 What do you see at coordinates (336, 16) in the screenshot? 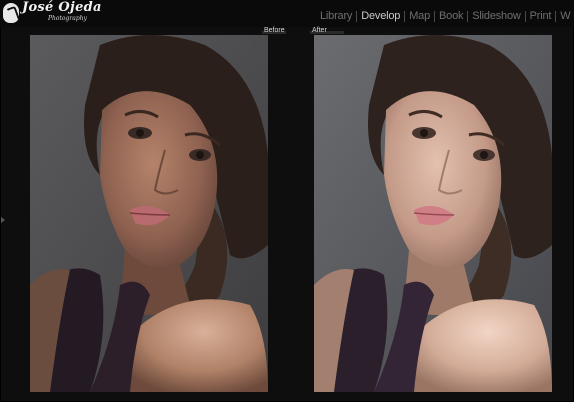
I see `module-library: Library` at bounding box center [336, 16].